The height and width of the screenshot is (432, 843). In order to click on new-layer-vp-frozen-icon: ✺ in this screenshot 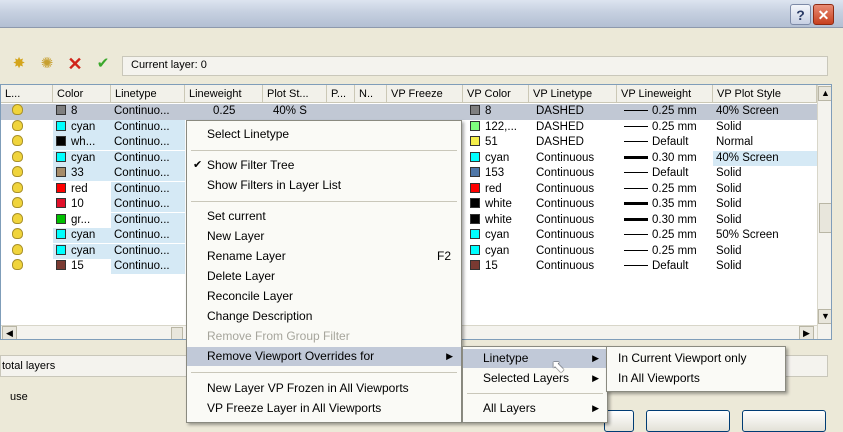, I will do `click(47, 64)`.